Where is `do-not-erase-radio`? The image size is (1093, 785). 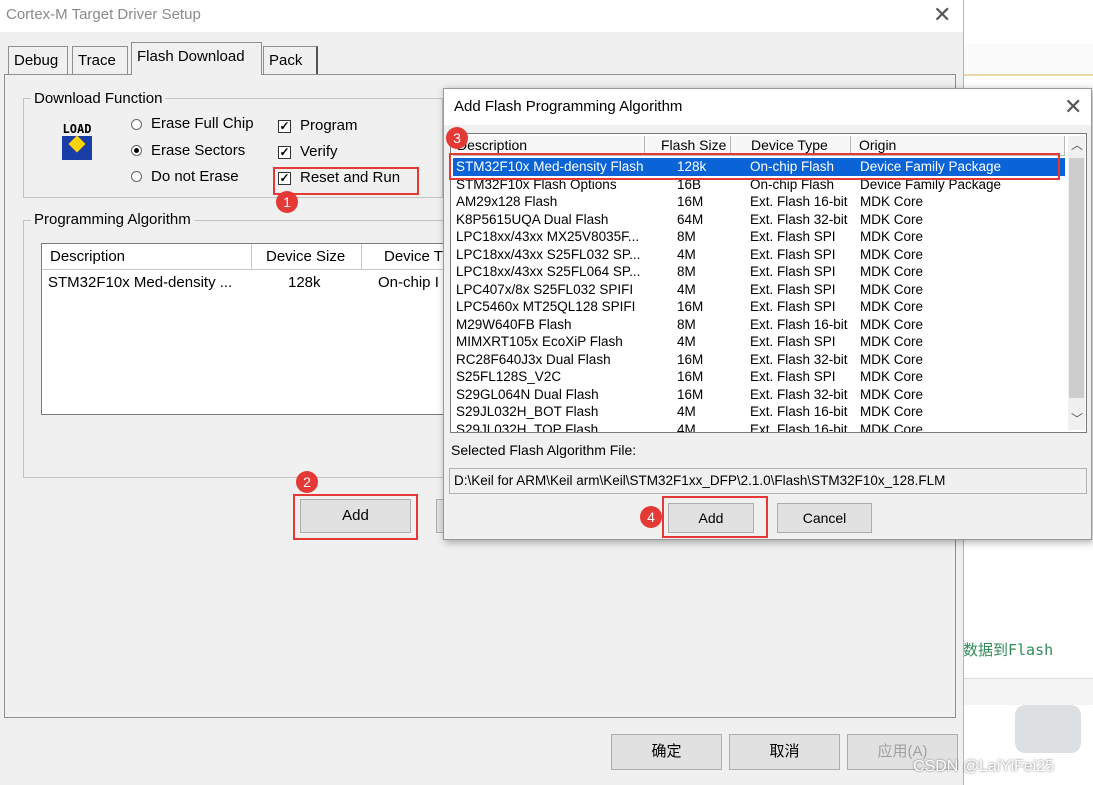
do-not-erase-radio is located at coordinates (136, 176).